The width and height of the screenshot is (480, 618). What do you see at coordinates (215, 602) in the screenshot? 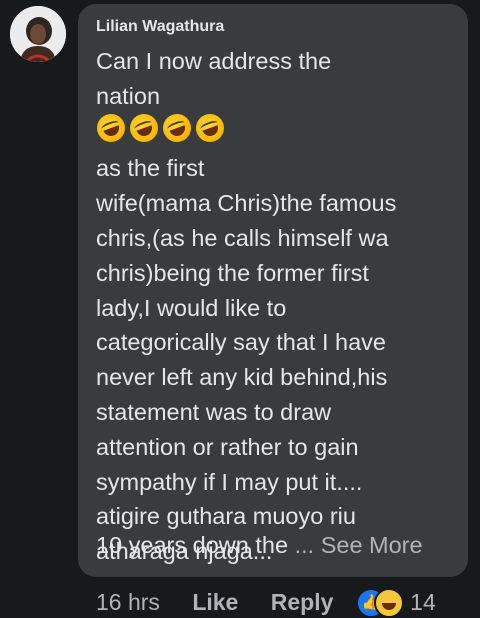
I see `like-button: Like` at bounding box center [215, 602].